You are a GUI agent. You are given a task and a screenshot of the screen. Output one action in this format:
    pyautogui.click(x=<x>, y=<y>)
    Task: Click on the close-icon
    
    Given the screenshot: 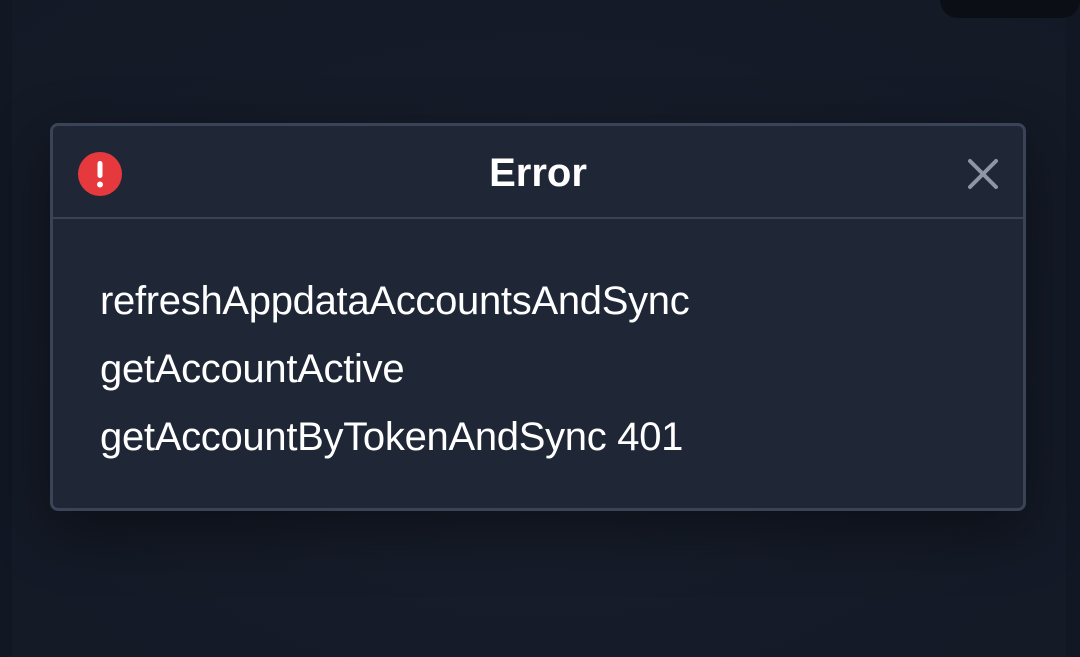 What is the action you would take?
    pyautogui.click(x=983, y=174)
    